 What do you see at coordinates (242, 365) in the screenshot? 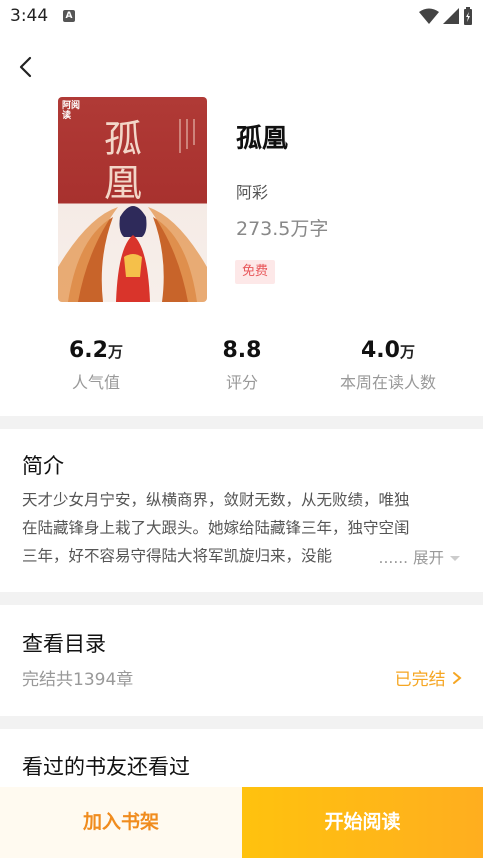
I see `stat-rating: 8.8 评分` at bounding box center [242, 365].